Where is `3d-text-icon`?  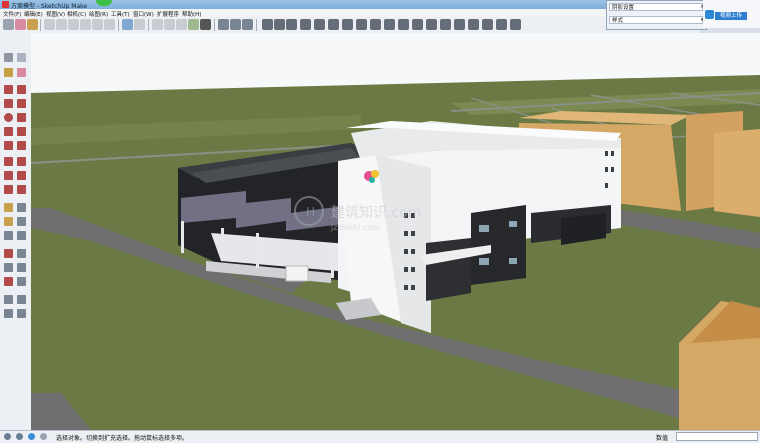 3d-text-icon is located at coordinates (21, 235).